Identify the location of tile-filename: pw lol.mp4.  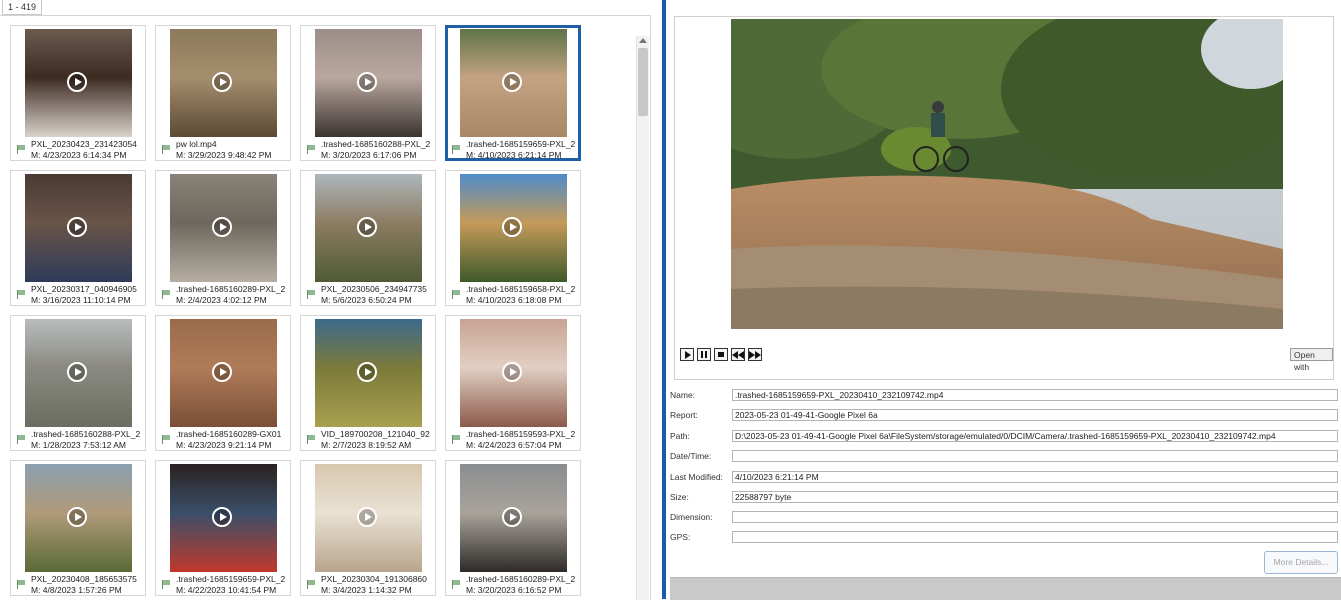
(196, 144).